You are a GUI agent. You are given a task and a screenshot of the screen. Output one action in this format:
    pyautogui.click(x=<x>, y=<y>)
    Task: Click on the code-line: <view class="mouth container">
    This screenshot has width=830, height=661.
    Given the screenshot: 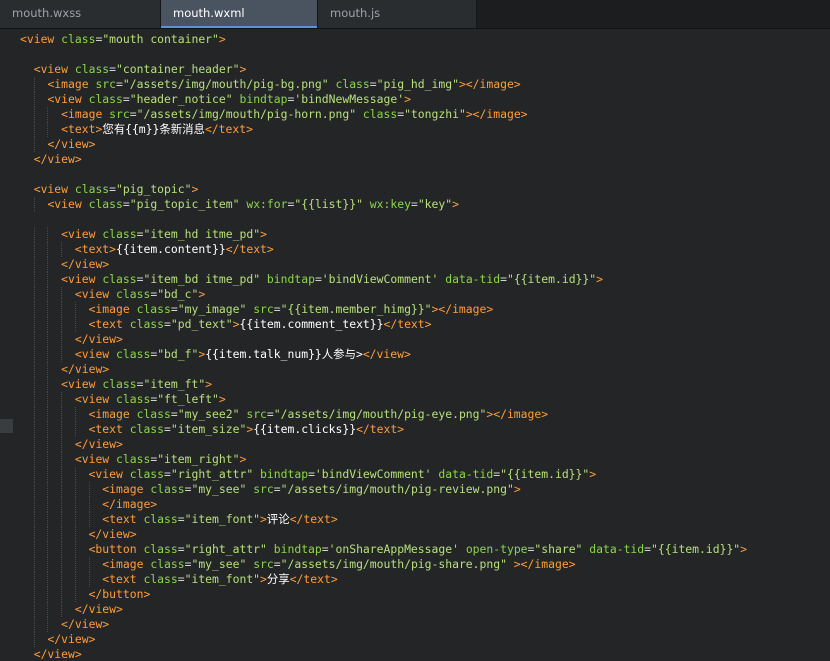 What is the action you would take?
    pyautogui.click(x=383, y=39)
    